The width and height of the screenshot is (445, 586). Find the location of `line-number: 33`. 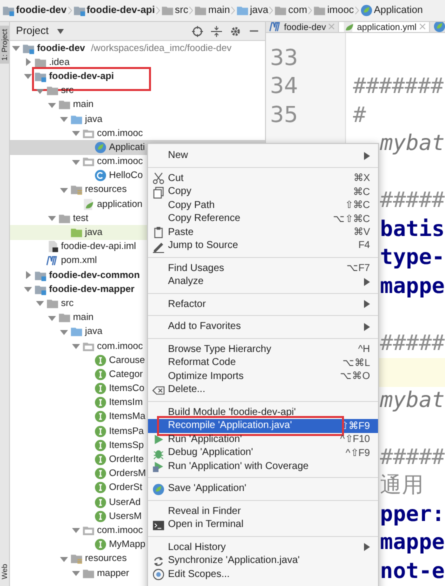

line-number: 33 is located at coordinates (284, 58).